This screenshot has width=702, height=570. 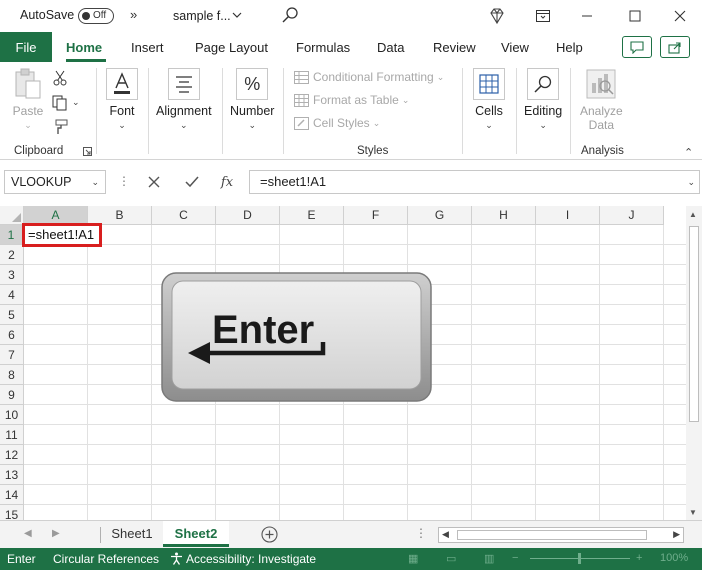 What do you see at coordinates (552, 535) in the screenshot?
I see `horizontal-scroll-thumb` at bounding box center [552, 535].